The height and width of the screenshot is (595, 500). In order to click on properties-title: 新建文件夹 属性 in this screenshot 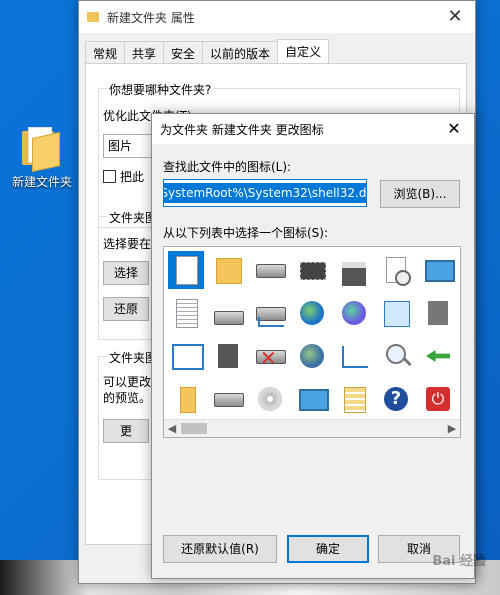, I will do `click(151, 17)`.